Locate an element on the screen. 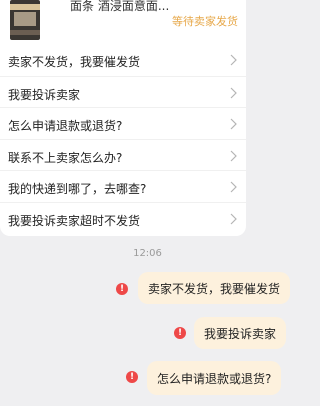 This screenshot has width=320, height=406. question-label: 我要投诉卖家 is located at coordinates (44, 94).